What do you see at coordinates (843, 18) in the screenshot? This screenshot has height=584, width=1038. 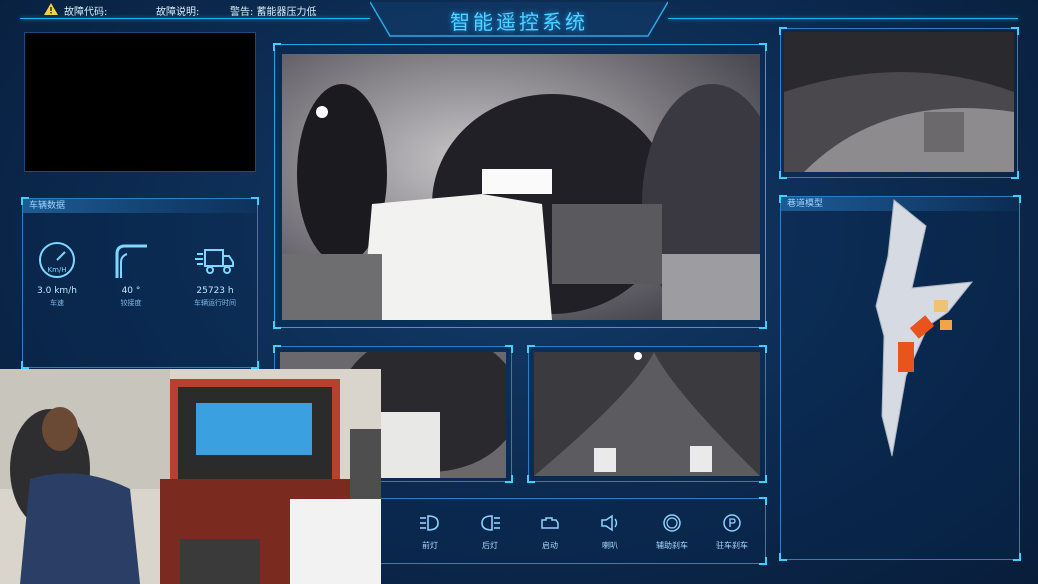 I see `header-line-right` at bounding box center [843, 18].